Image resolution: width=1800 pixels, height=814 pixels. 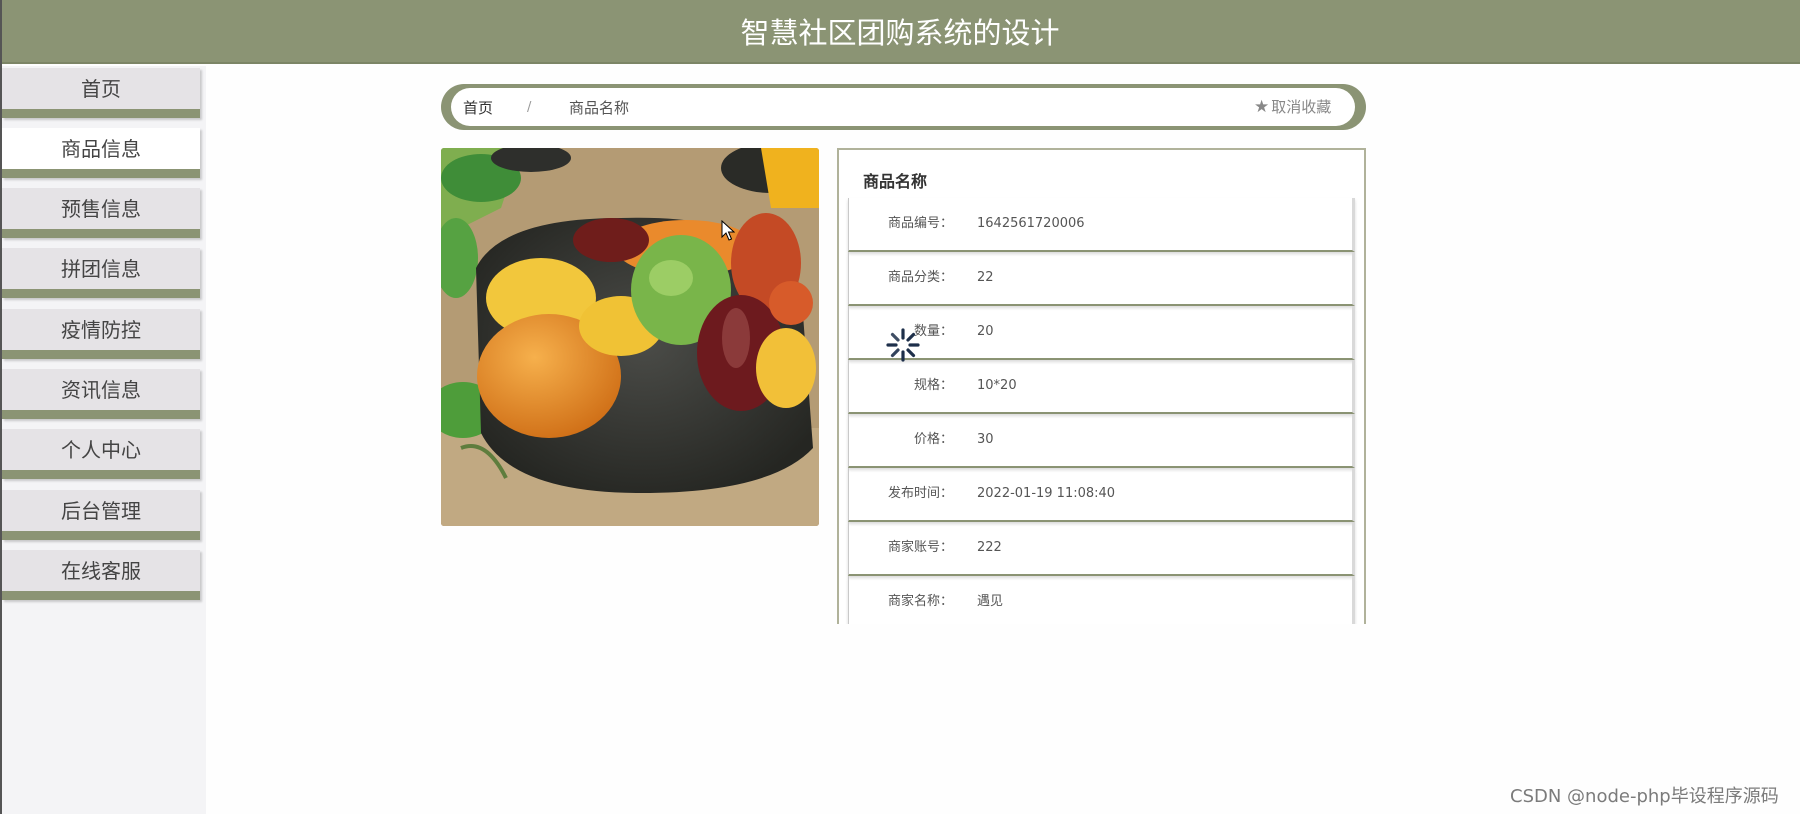 I want to click on sidebar-item-presale: 预售信息, so click(x=101, y=213).